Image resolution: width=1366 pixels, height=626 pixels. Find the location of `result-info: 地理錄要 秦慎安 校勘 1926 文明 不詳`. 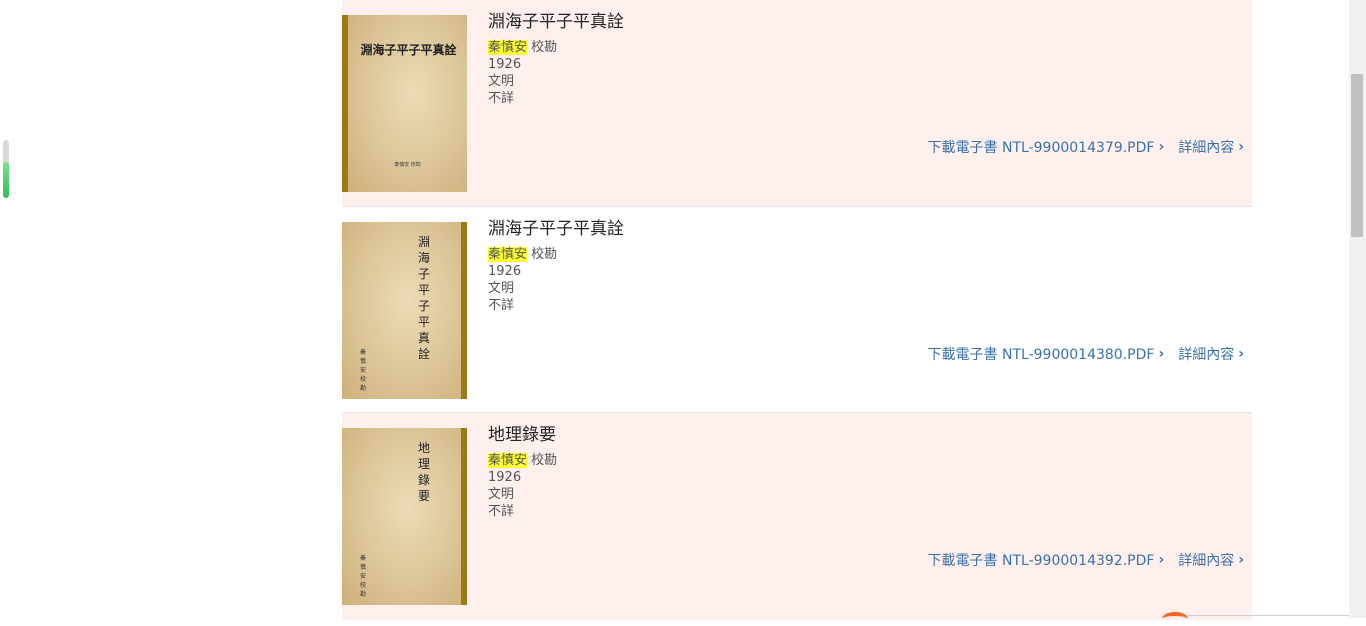

result-info: 地理錄要 秦慎安 校勘 1926 文明 不詳 is located at coordinates (522, 471).